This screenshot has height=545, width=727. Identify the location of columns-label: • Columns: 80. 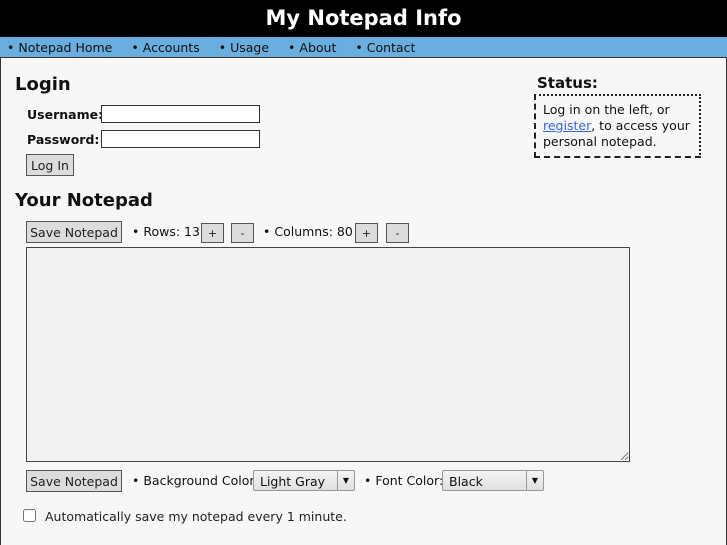
(308, 231).